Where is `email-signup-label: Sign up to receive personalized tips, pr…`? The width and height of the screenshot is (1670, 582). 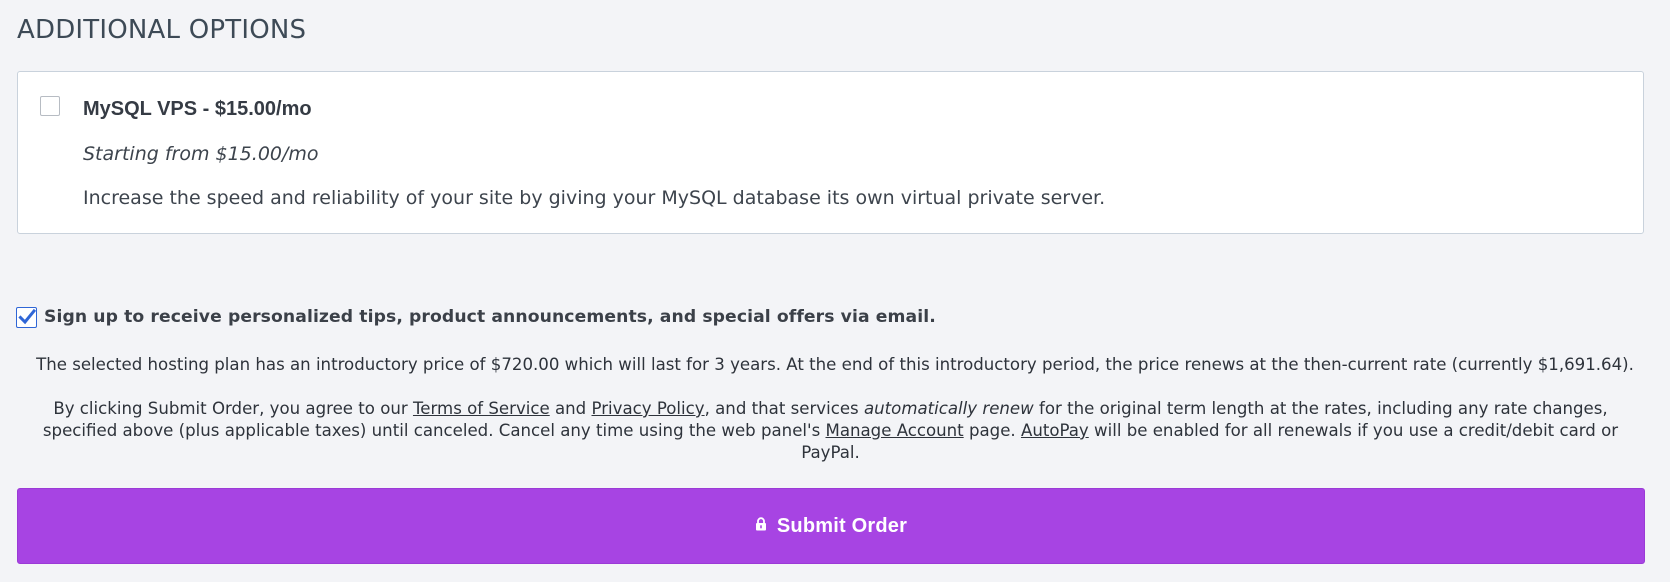 email-signup-label: Sign up to receive personalized tips, pr… is located at coordinates (490, 317).